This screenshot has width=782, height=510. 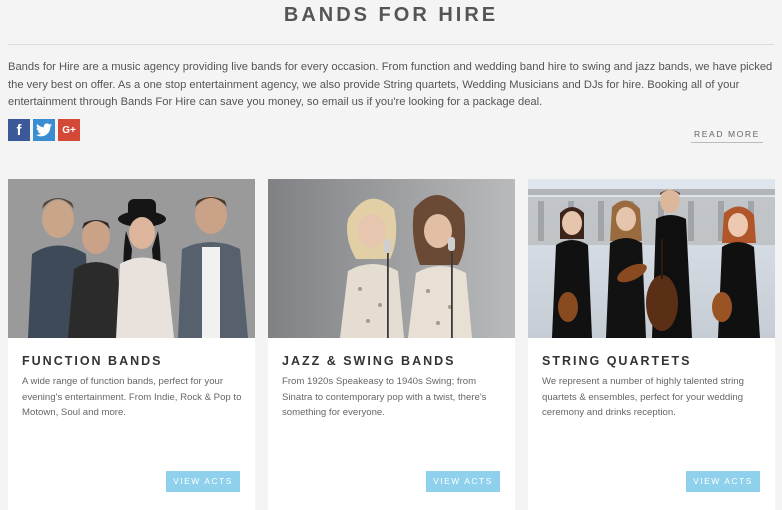 I want to click on social-share-bar: f G+, so click(x=44, y=130).